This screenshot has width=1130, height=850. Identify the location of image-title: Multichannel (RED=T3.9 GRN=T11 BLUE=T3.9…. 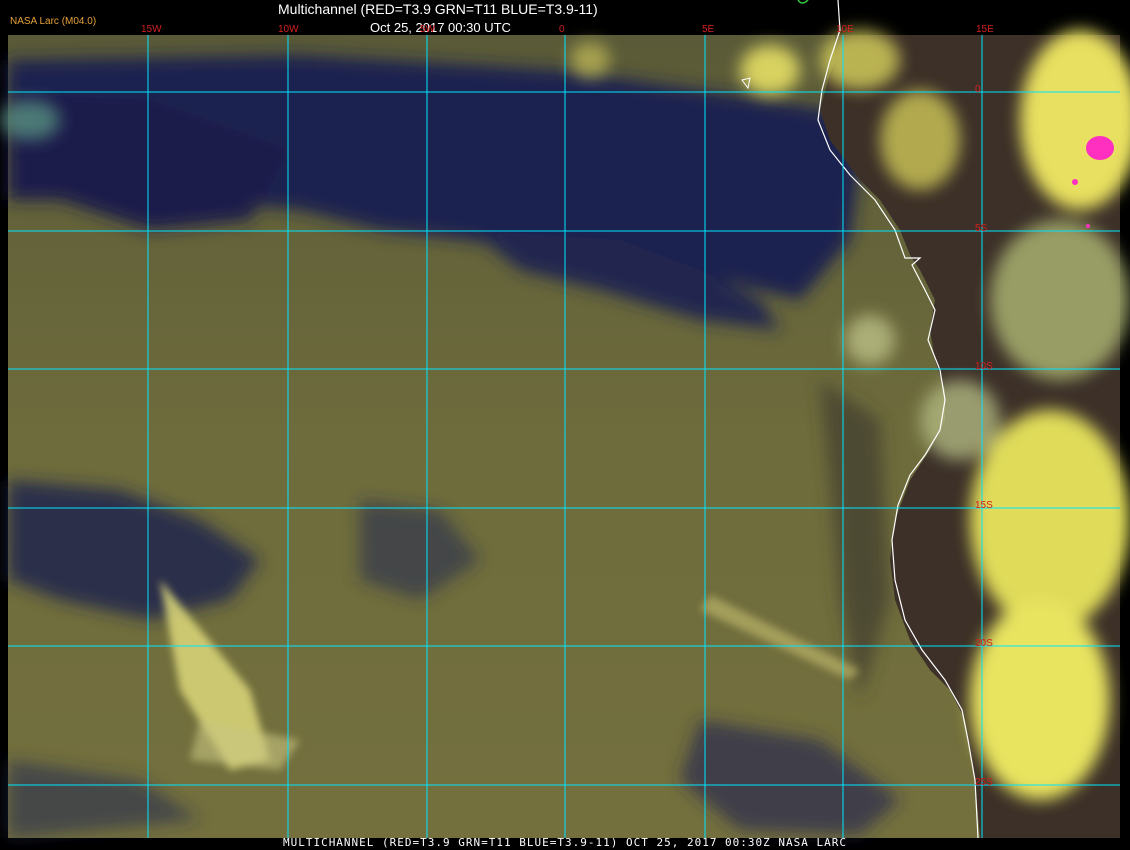
(438, 9).